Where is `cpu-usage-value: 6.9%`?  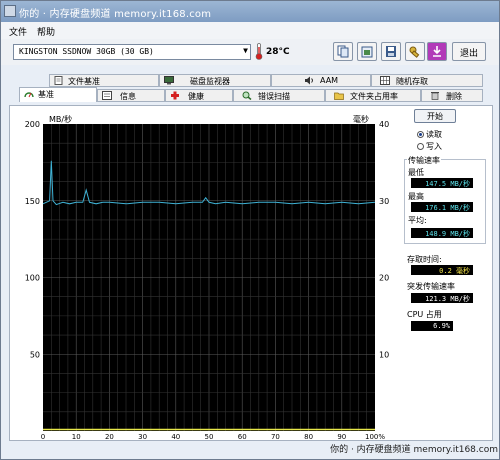
cpu-usage-value: 6.9% is located at coordinates (432, 326).